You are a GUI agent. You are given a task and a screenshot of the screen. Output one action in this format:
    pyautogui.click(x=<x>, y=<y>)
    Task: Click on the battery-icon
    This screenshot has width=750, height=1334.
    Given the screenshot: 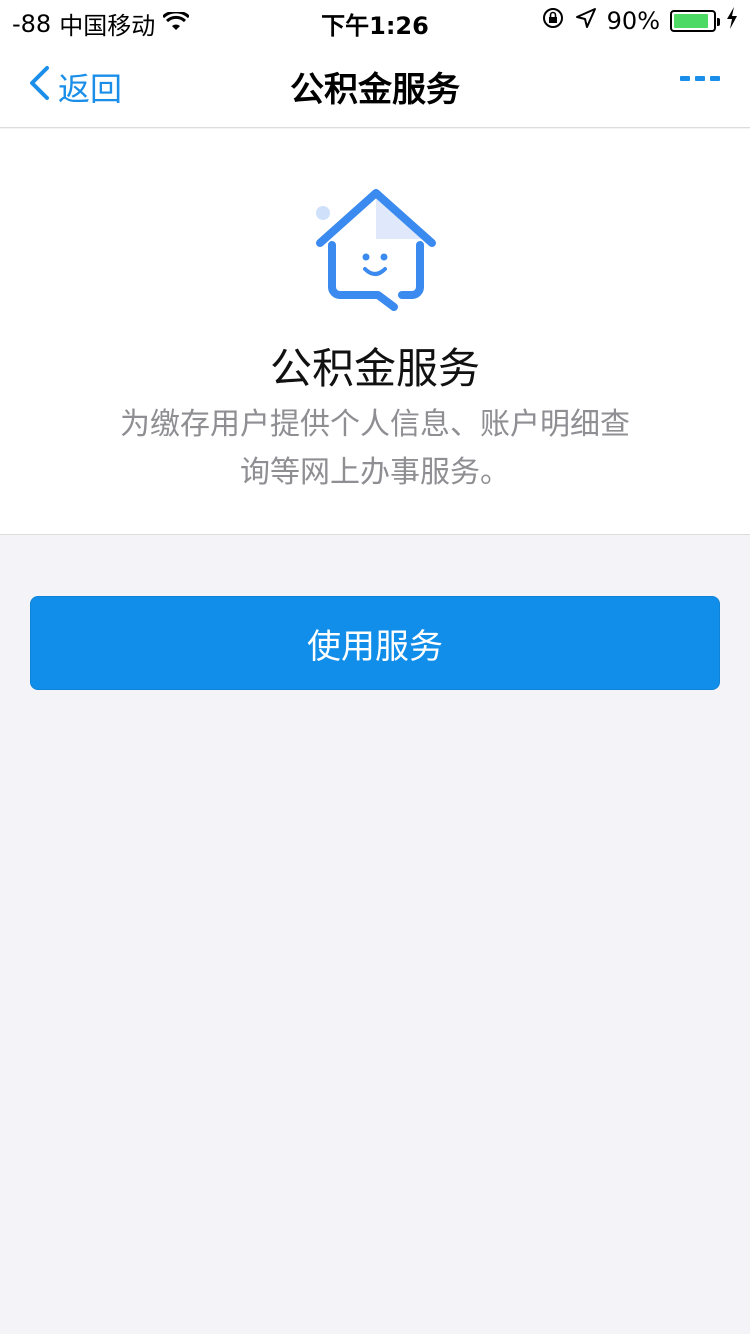 What is the action you would take?
    pyautogui.click(x=695, y=21)
    